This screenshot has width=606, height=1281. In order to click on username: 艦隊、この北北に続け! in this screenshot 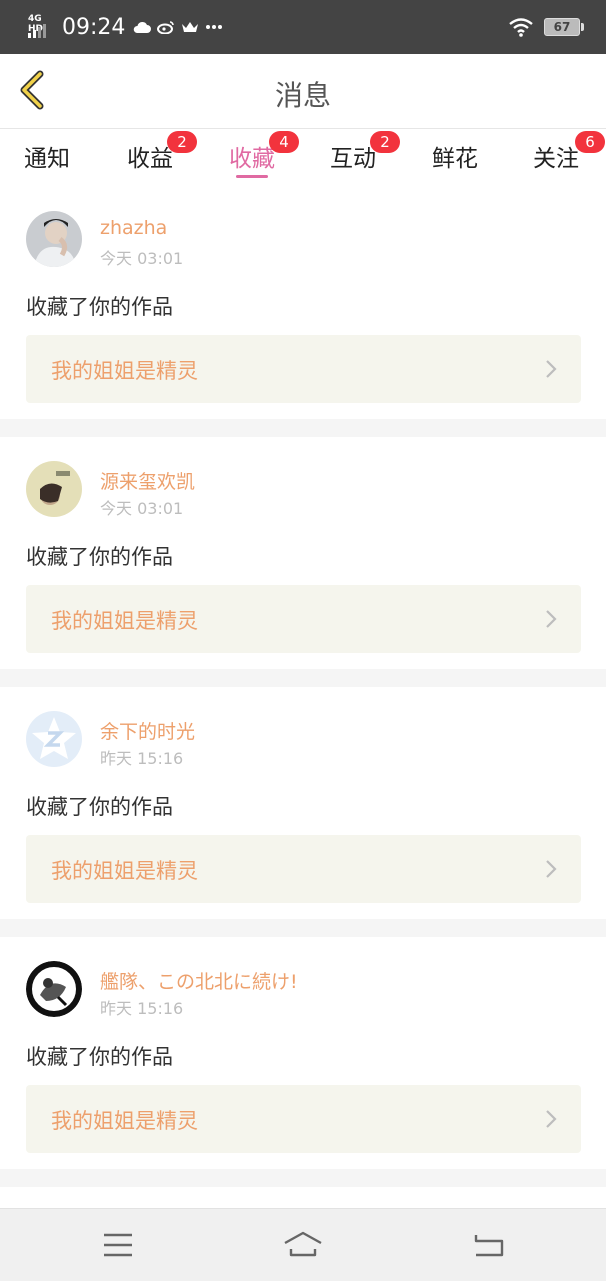, I will do `click(199, 980)`.